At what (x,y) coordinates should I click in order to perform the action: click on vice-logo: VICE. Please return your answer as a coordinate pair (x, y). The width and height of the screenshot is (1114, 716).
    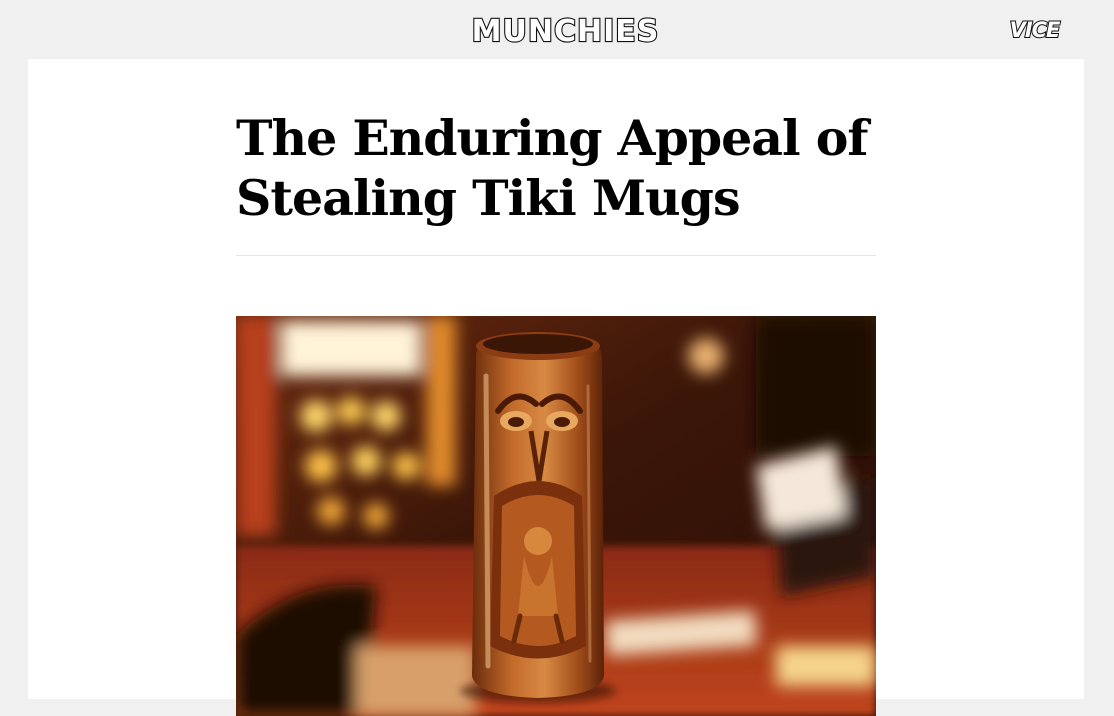
    Looking at the image, I should click on (1034, 29).